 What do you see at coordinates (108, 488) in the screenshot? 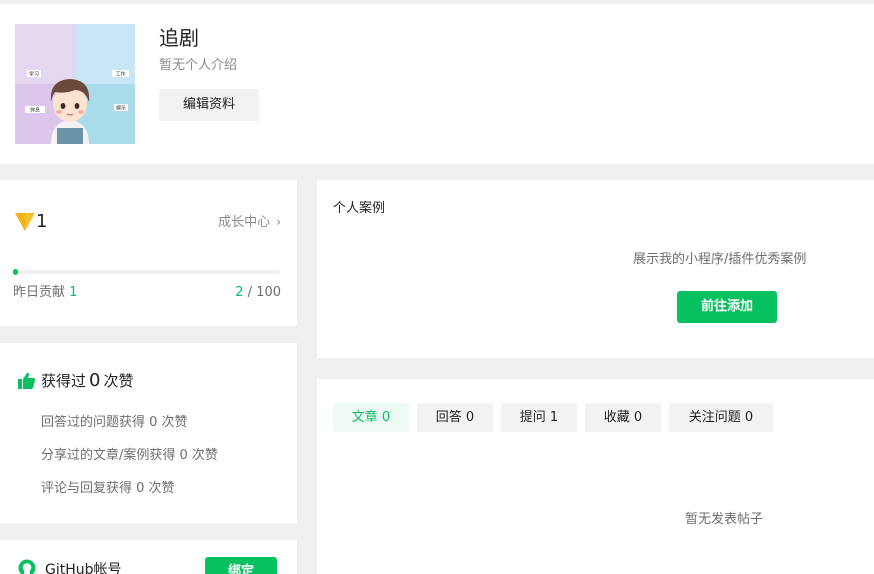
I see `likes-from-comments: 评论与回复获得 0 次赞` at bounding box center [108, 488].